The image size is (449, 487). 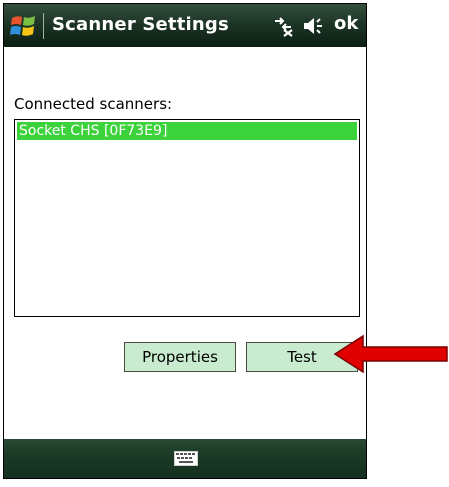 I want to click on connected-scanners-label: Connected scanners:, so click(x=93, y=104).